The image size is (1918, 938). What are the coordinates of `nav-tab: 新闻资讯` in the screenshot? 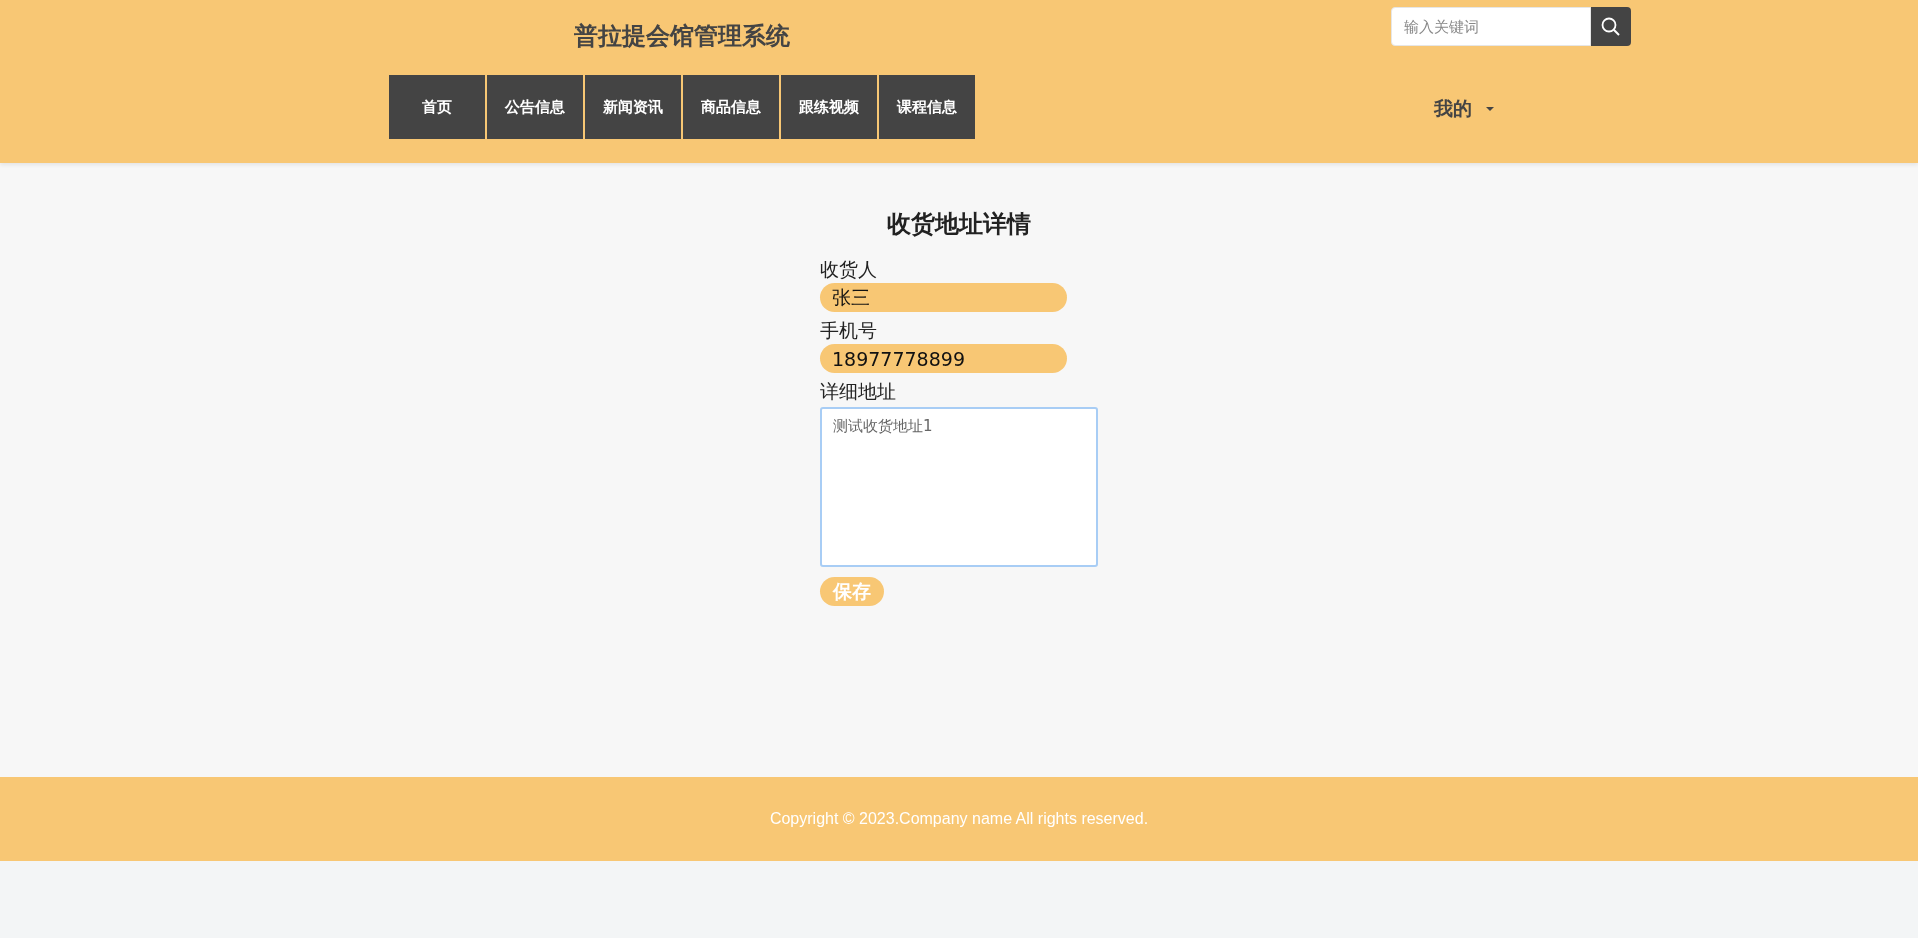 It's located at (633, 107).